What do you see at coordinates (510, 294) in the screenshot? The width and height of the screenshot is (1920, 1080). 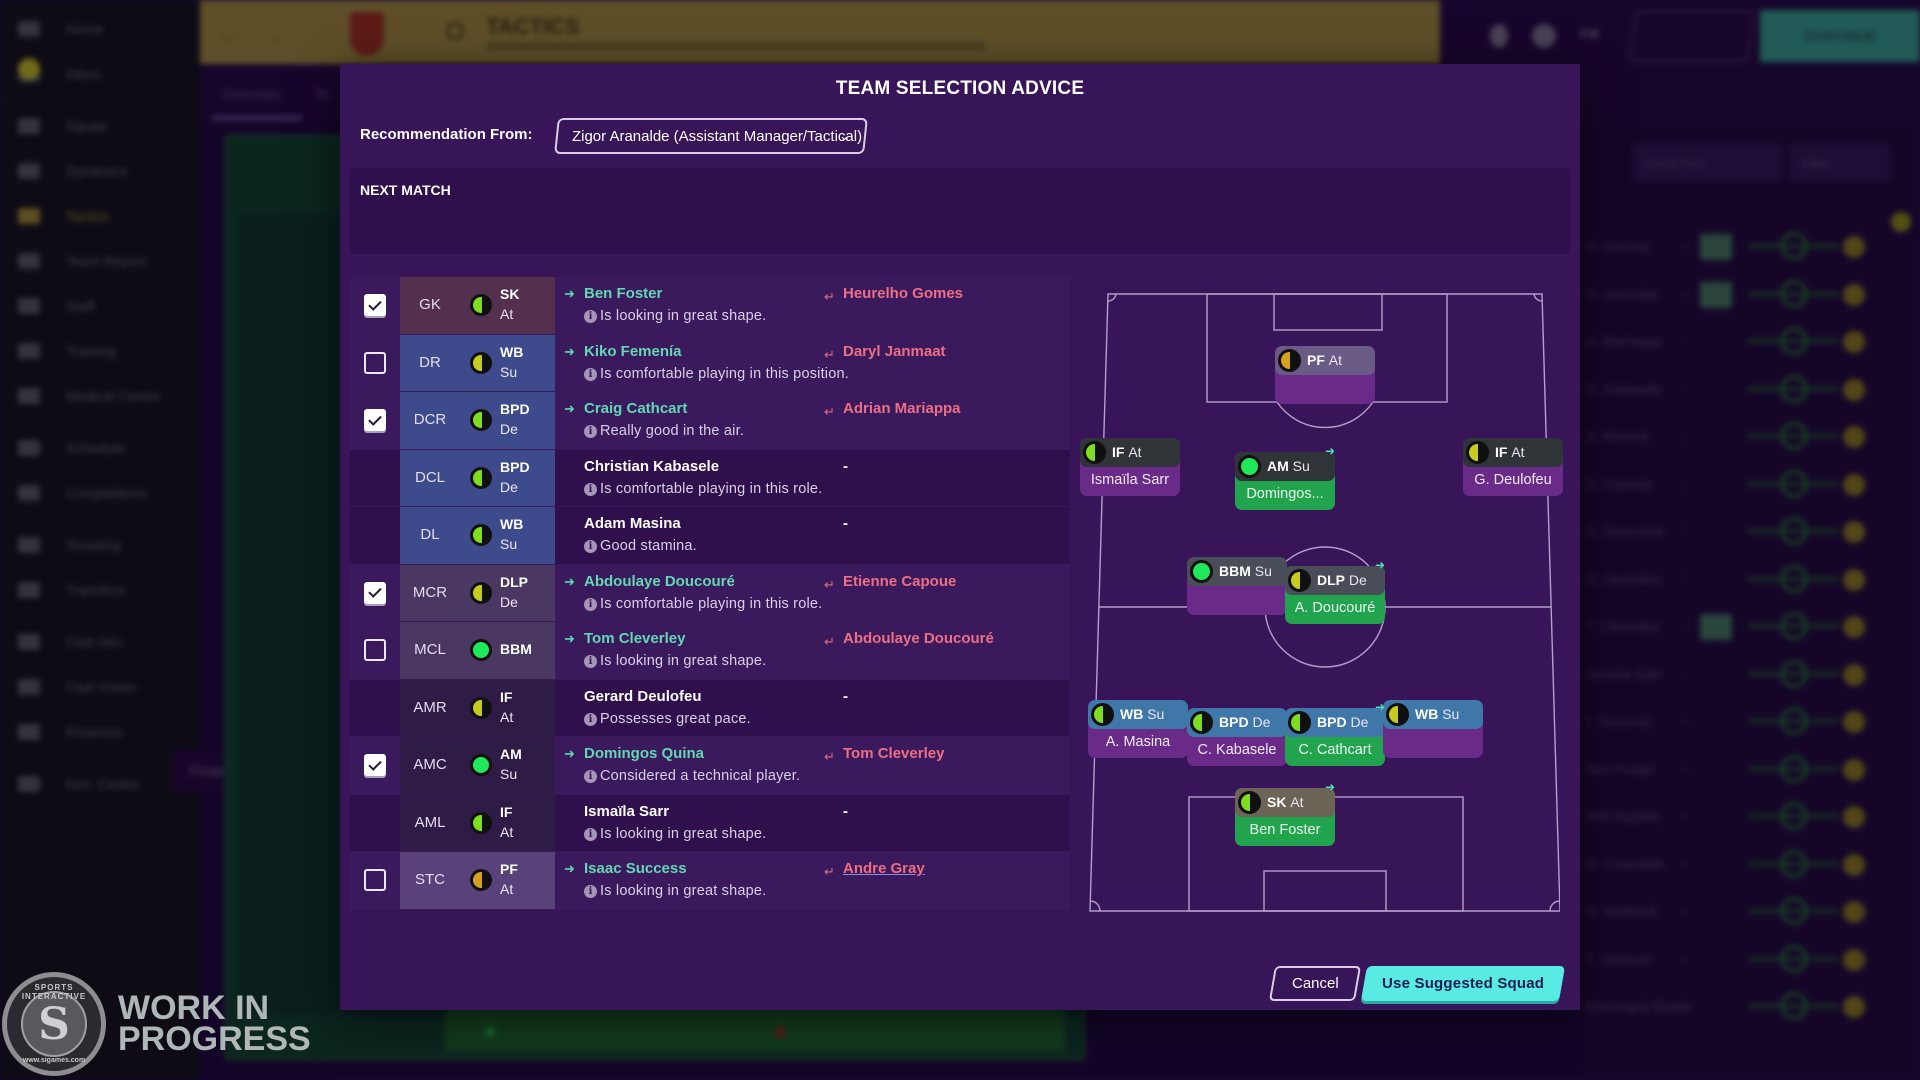 I see `role-label: SK` at bounding box center [510, 294].